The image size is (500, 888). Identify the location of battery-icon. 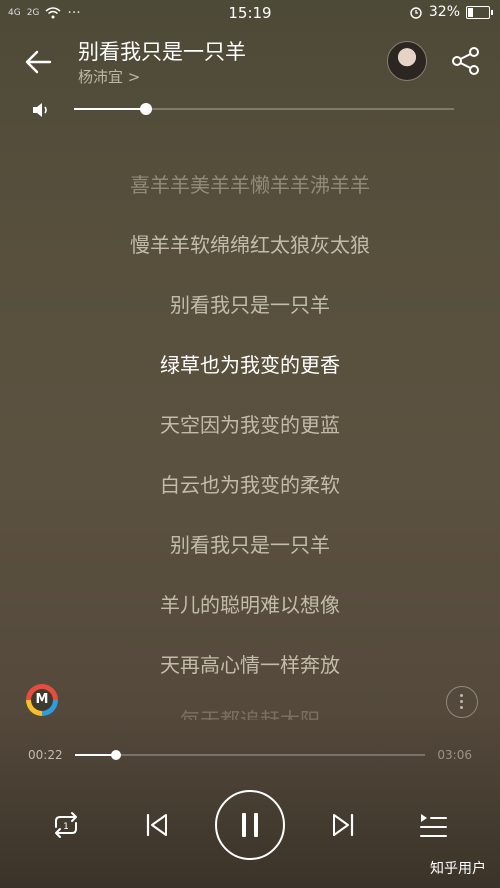
(479, 12).